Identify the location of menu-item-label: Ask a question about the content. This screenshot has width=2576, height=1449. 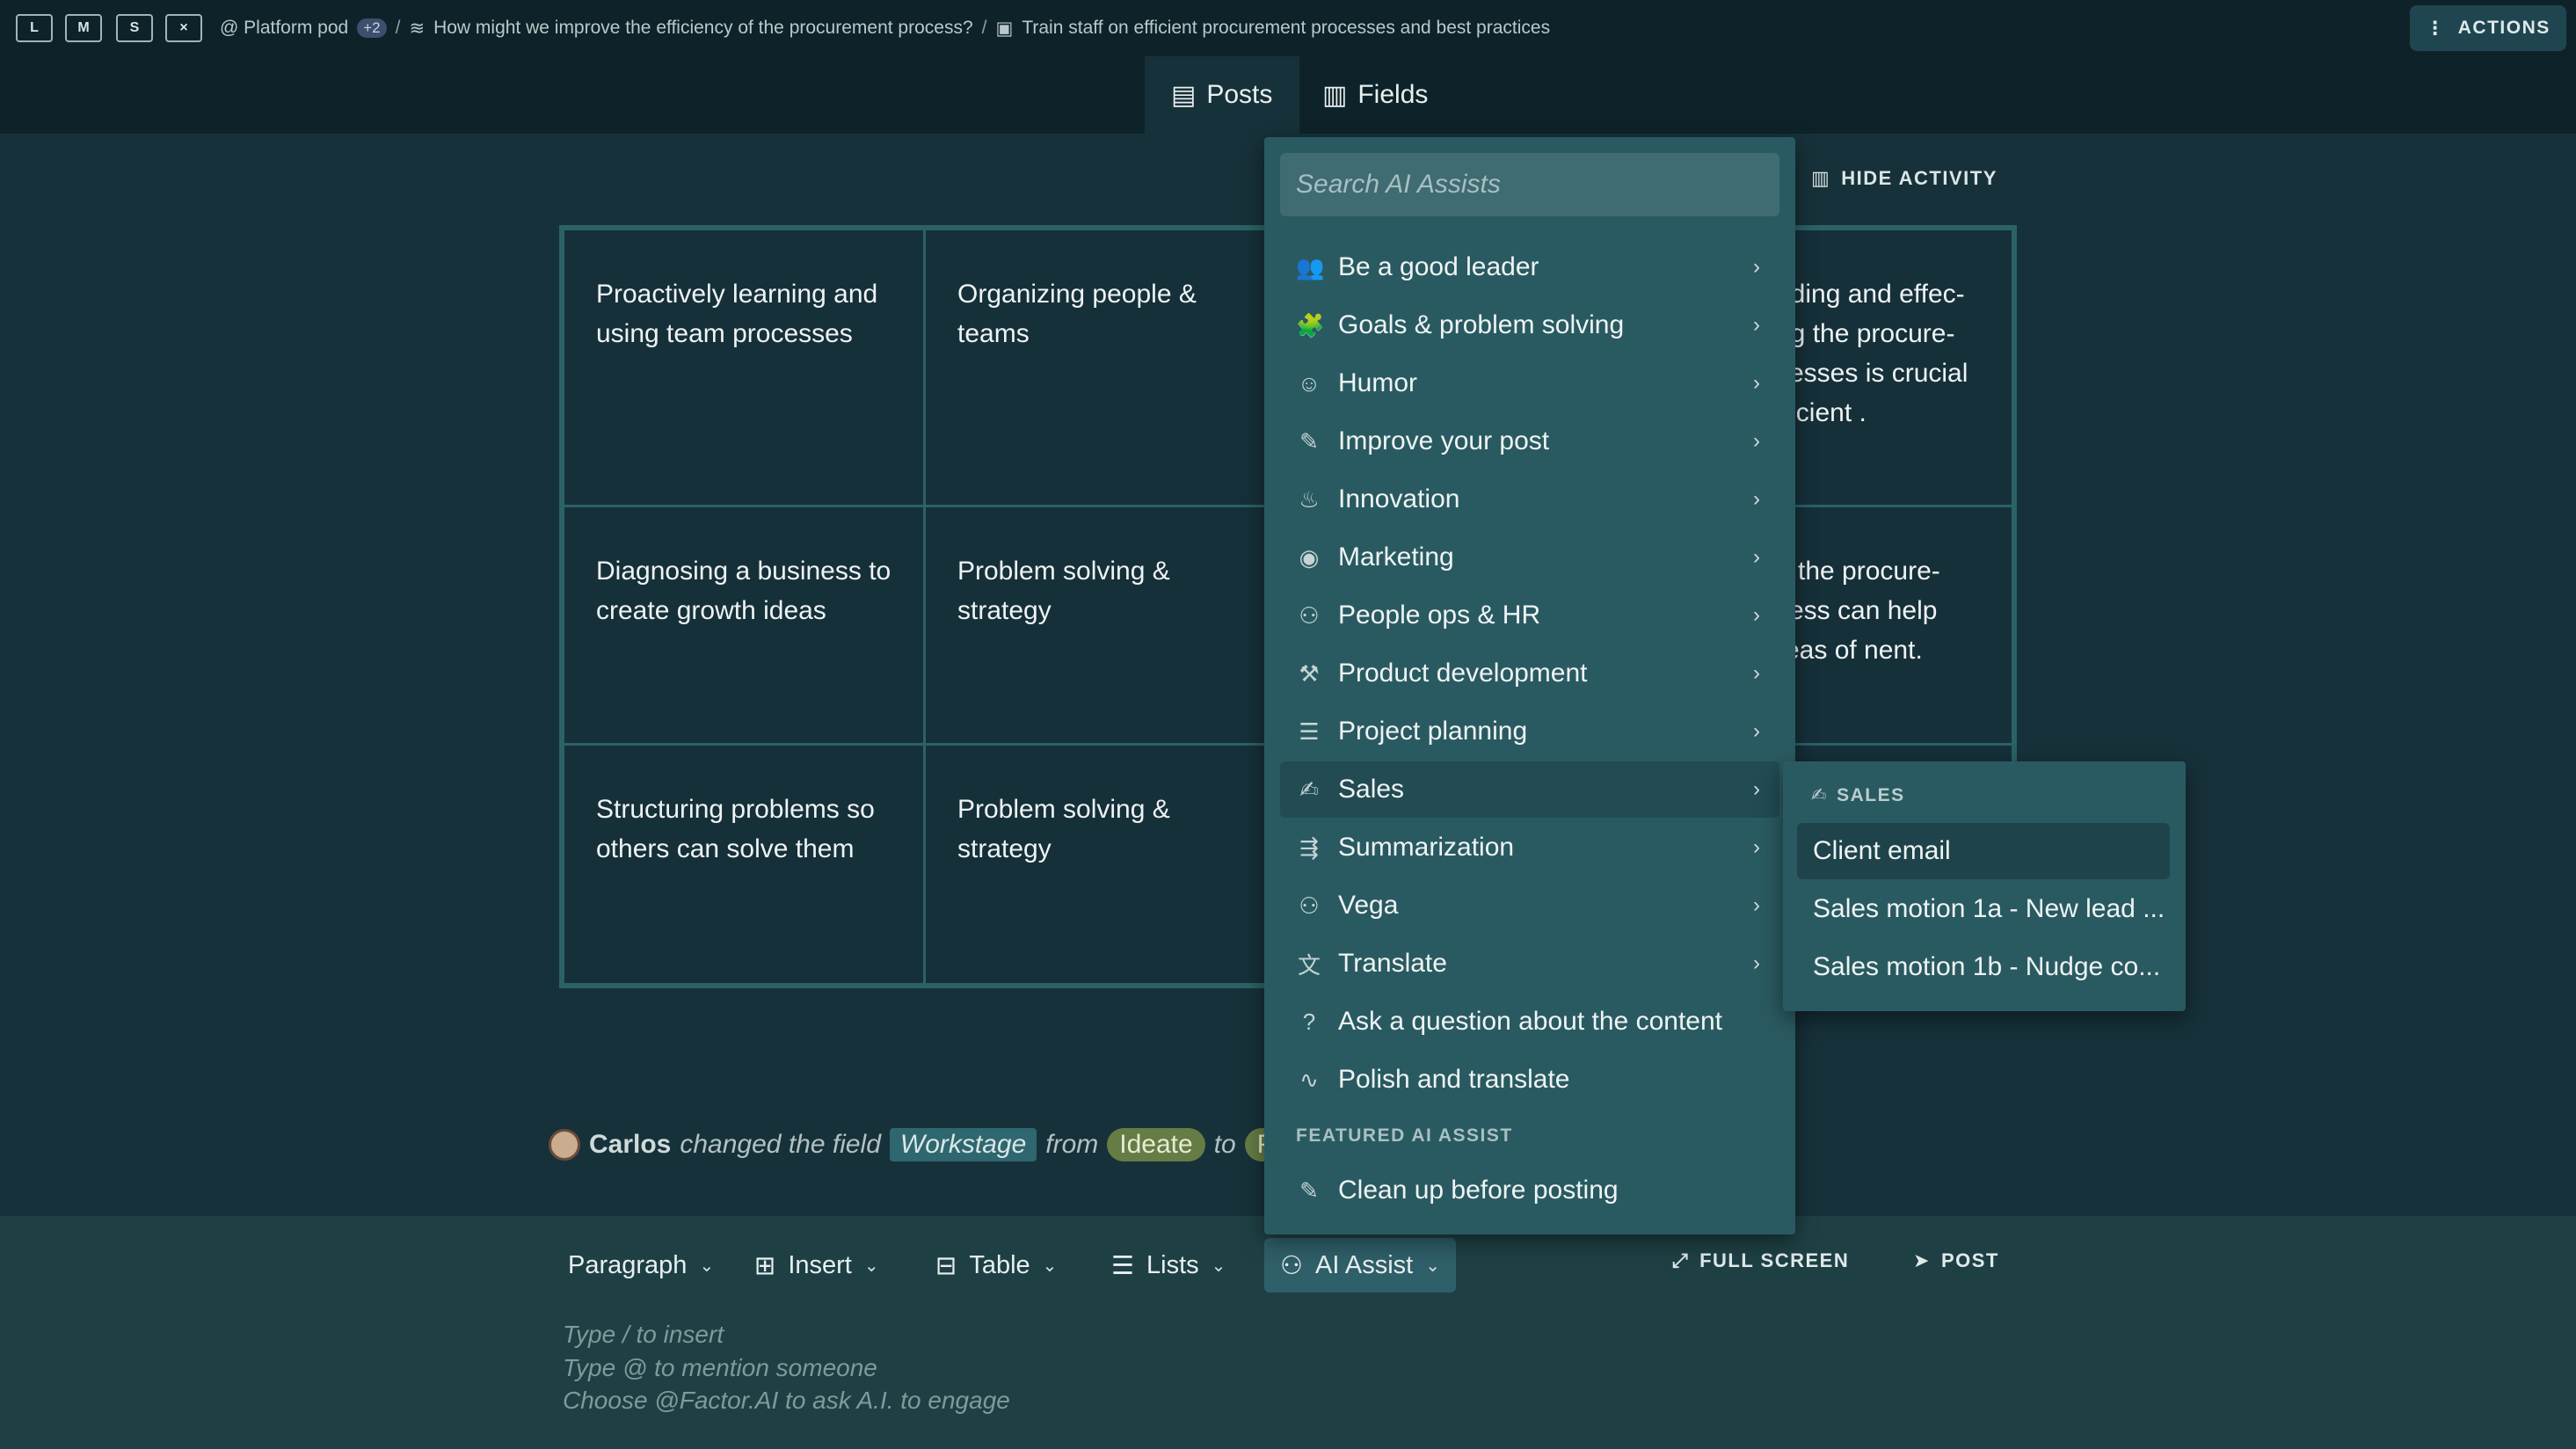
(1530, 1021).